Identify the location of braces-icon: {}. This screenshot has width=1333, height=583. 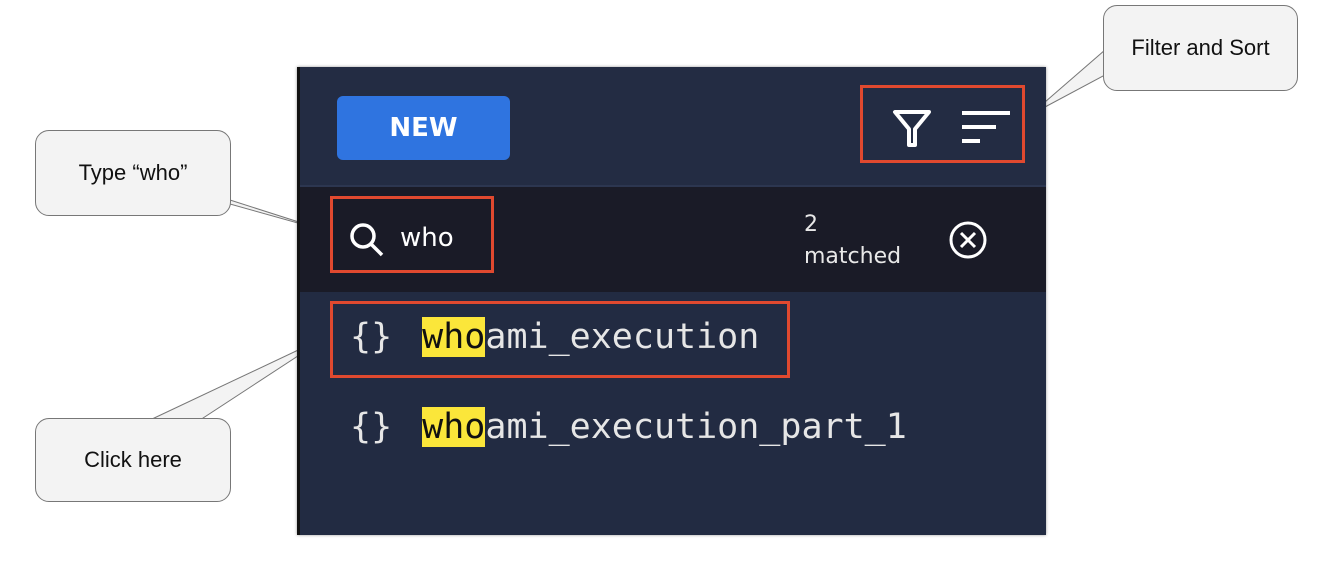
(371, 427).